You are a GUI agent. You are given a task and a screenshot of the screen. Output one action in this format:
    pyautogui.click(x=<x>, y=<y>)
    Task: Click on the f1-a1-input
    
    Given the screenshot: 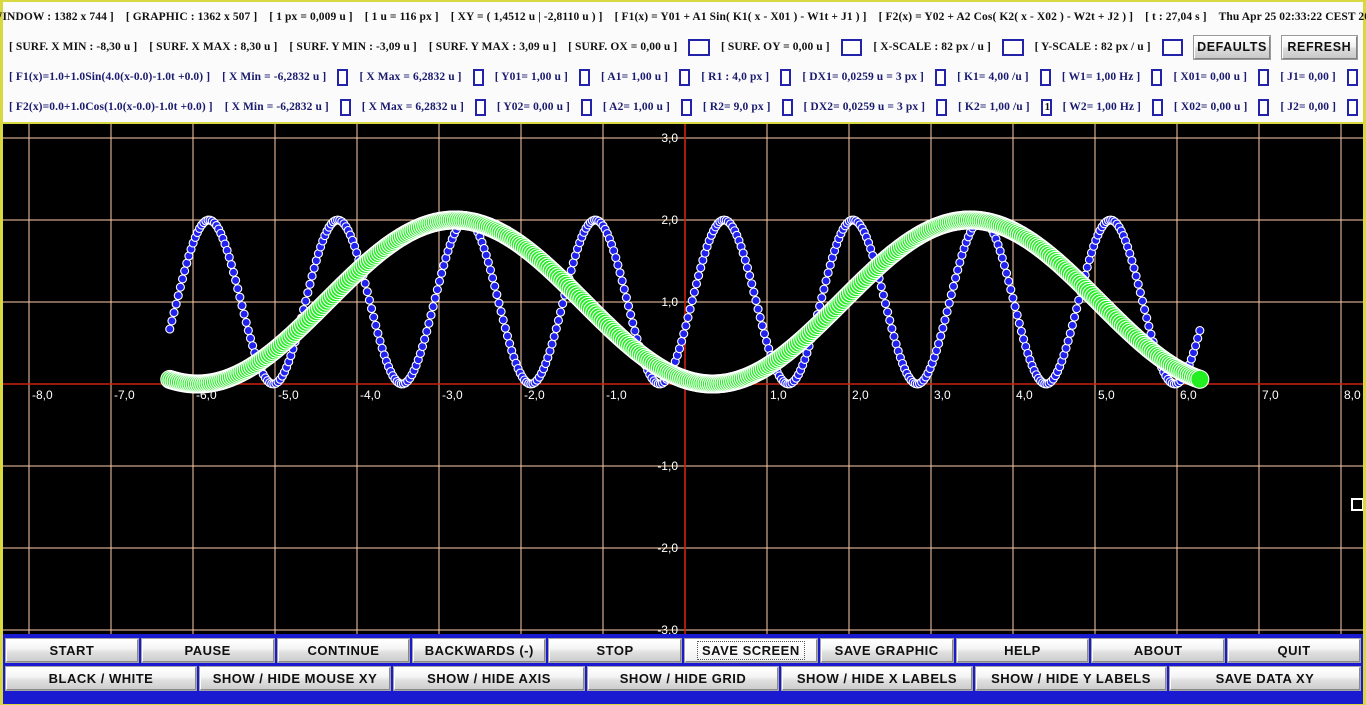 What is the action you would take?
    pyautogui.click(x=685, y=77)
    